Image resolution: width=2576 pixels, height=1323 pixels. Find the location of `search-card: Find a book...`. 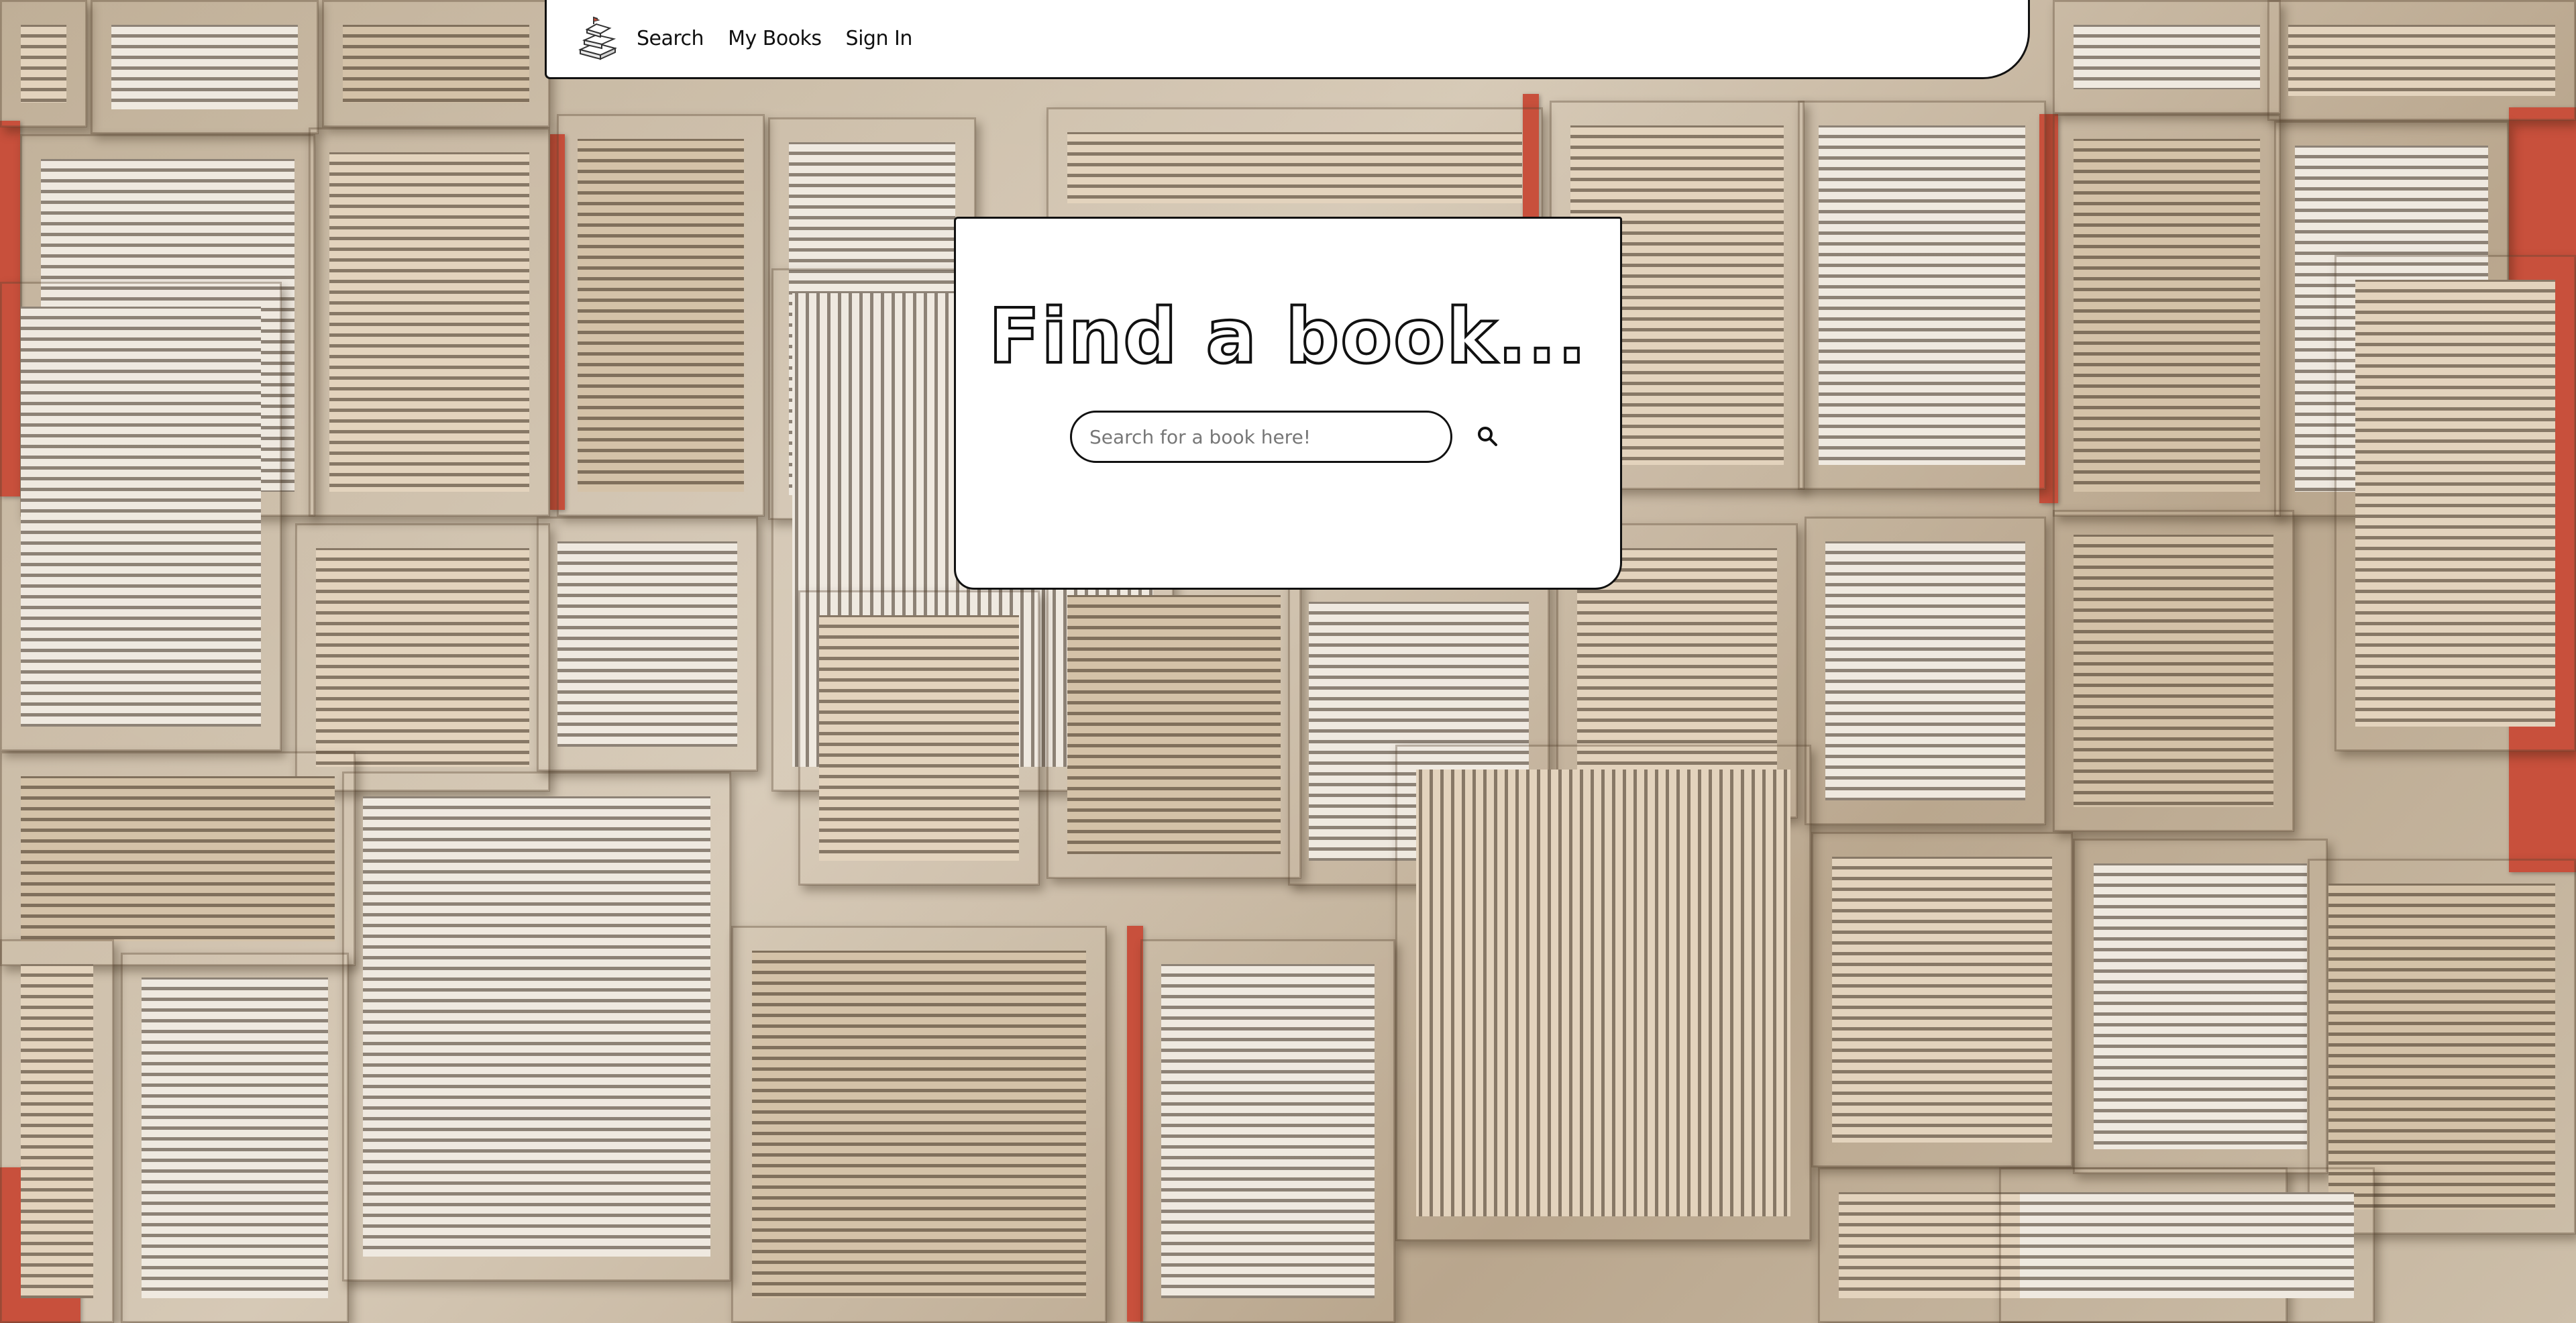

search-card: Find a book... is located at coordinates (1288, 403).